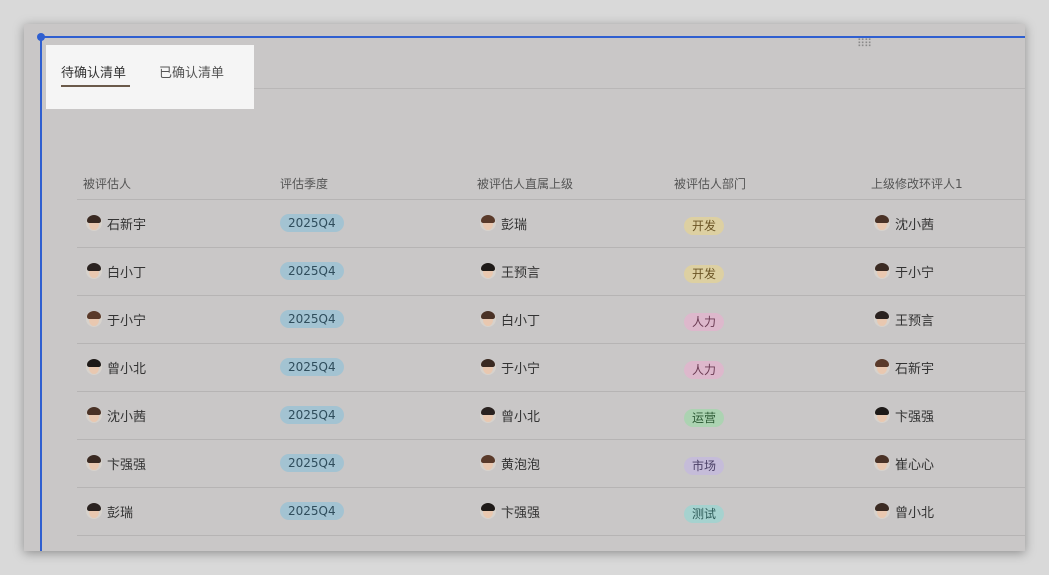  I want to click on manager-cell: 曾小北, so click(510, 415).